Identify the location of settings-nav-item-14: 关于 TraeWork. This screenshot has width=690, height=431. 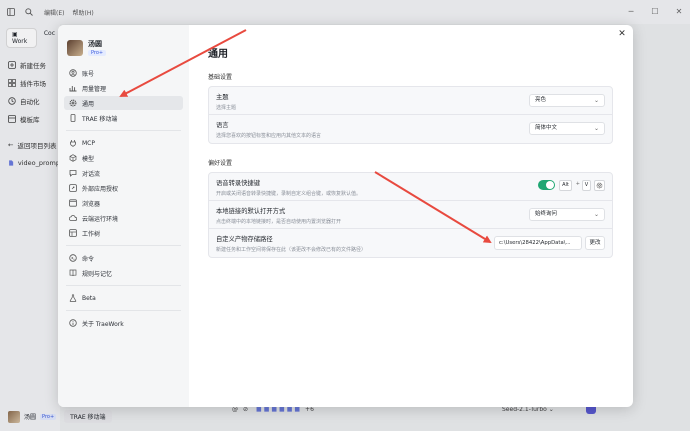
(123, 323).